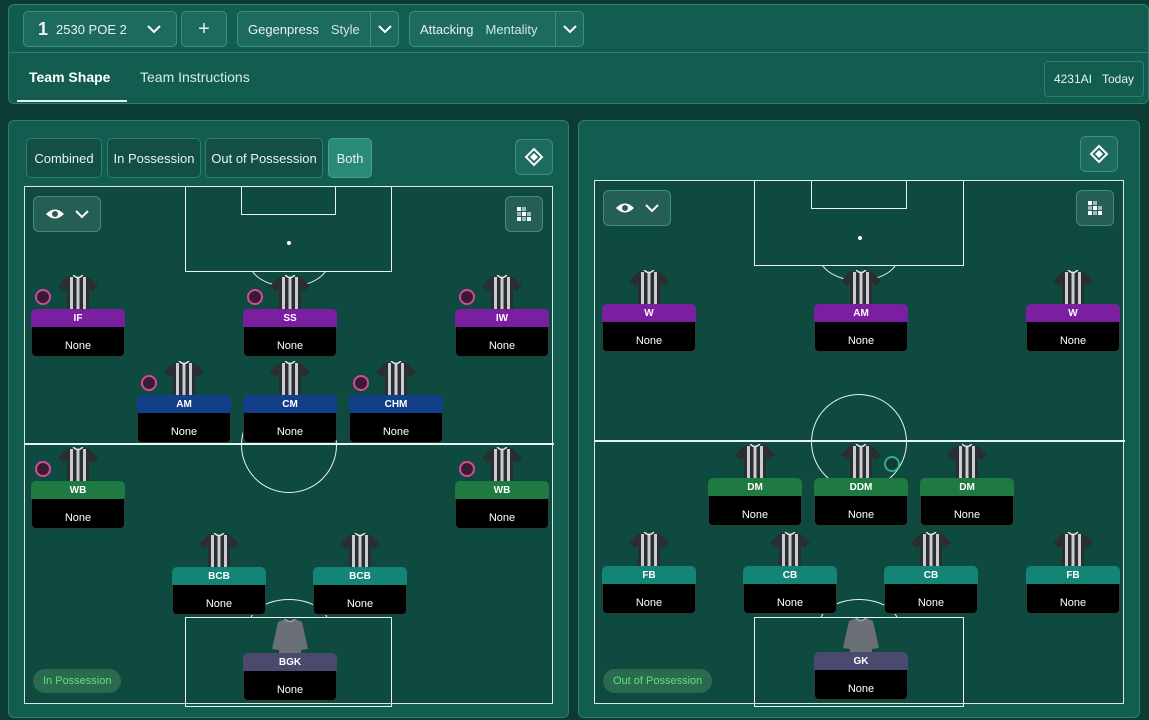 This screenshot has height=720, width=1149. What do you see at coordinates (69, 77) in the screenshot?
I see `tab-team-shape: Team Shape` at bounding box center [69, 77].